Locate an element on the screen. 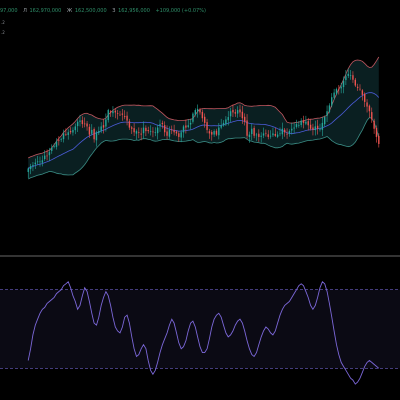 The height and width of the screenshot is (400, 400). candle is located at coordinates (329, 108).